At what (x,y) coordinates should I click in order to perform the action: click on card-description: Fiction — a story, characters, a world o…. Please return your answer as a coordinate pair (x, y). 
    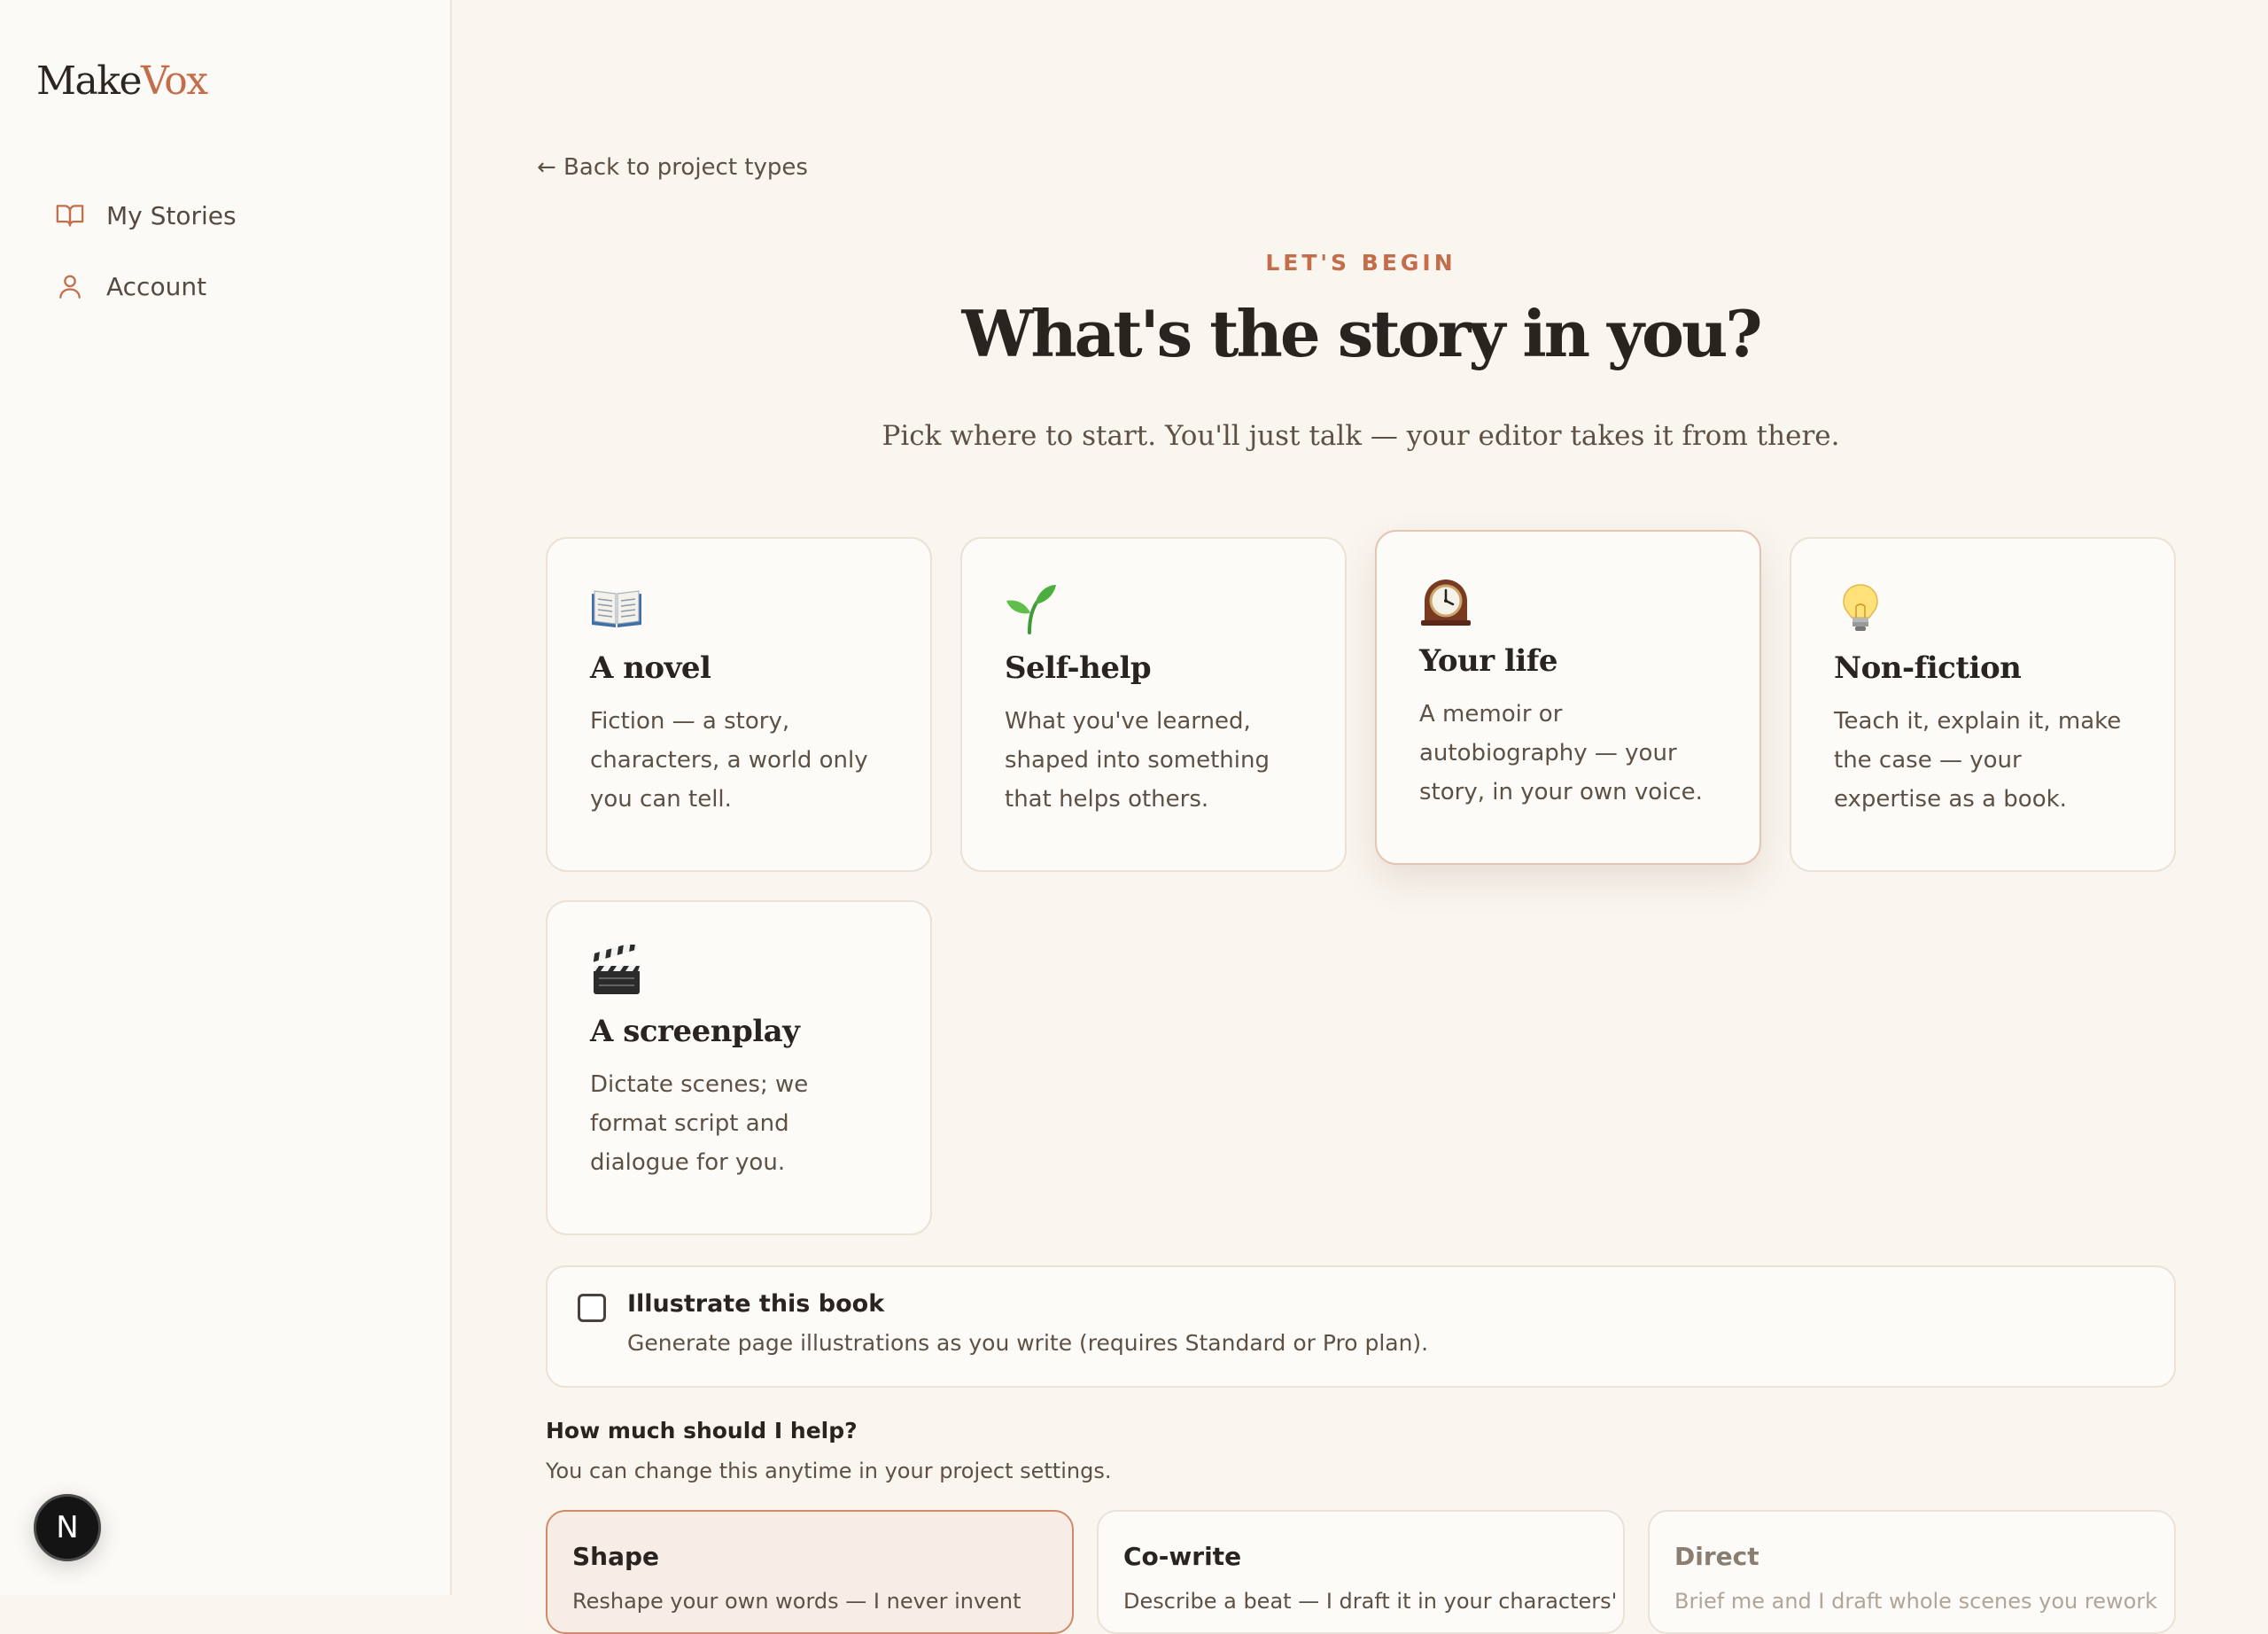
    Looking at the image, I should click on (729, 760).